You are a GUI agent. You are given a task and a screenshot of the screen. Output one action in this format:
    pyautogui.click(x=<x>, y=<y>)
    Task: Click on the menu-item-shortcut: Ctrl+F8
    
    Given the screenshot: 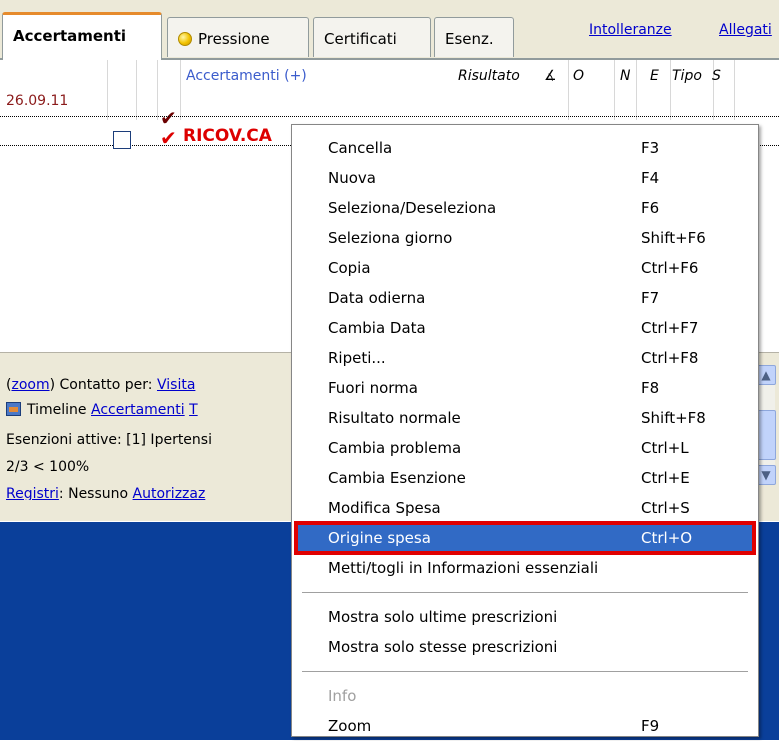 What is the action you would take?
    pyautogui.click(x=670, y=358)
    